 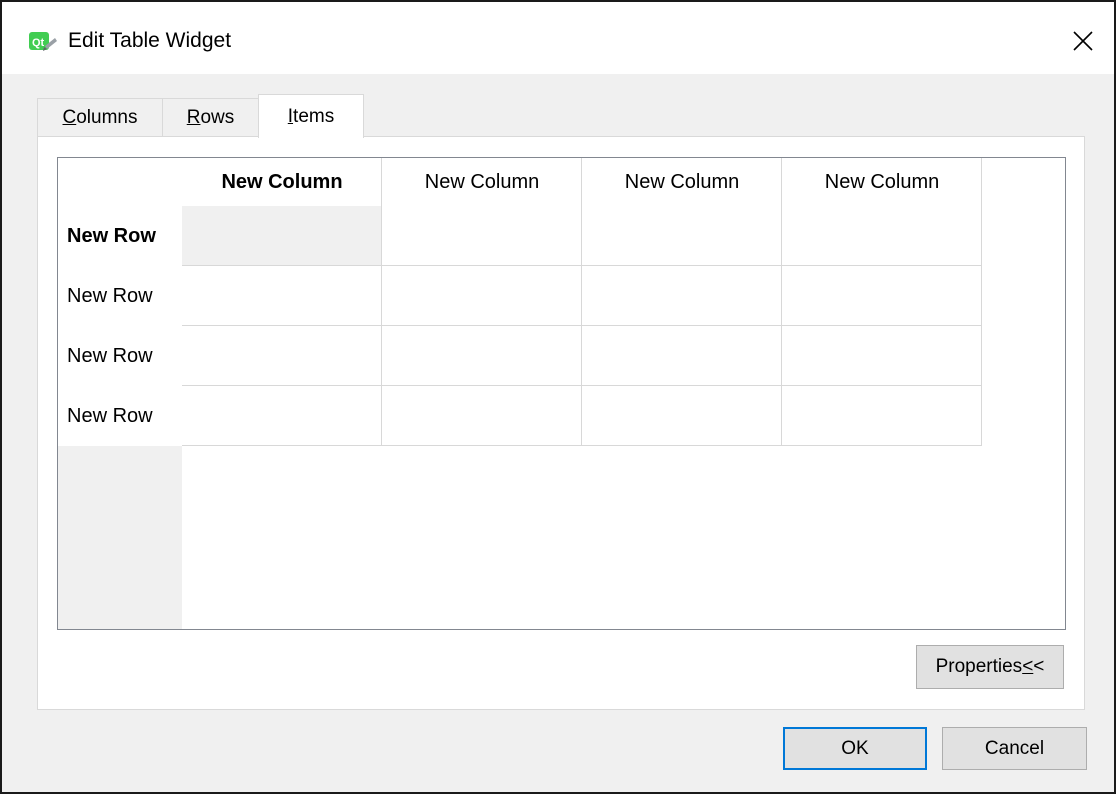 I want to click on title-bar: Qt Edit Table Widget, so click(x=558, y=38).